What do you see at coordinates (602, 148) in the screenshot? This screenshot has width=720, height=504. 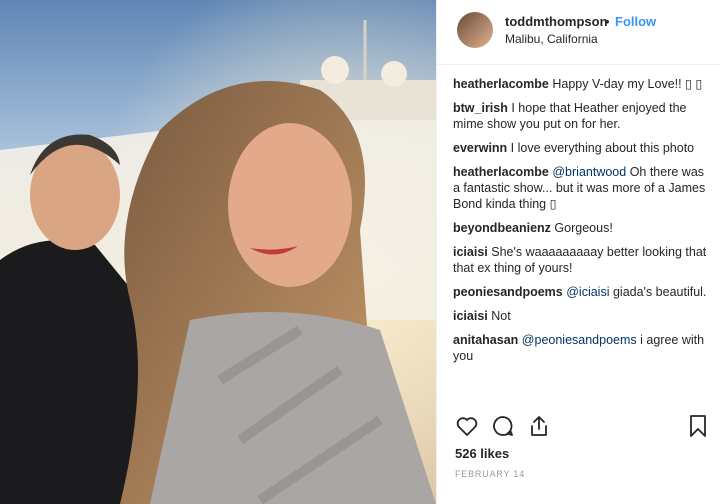 I see `comment-text: I love everything about this photo` at bounding box center [602, 148].